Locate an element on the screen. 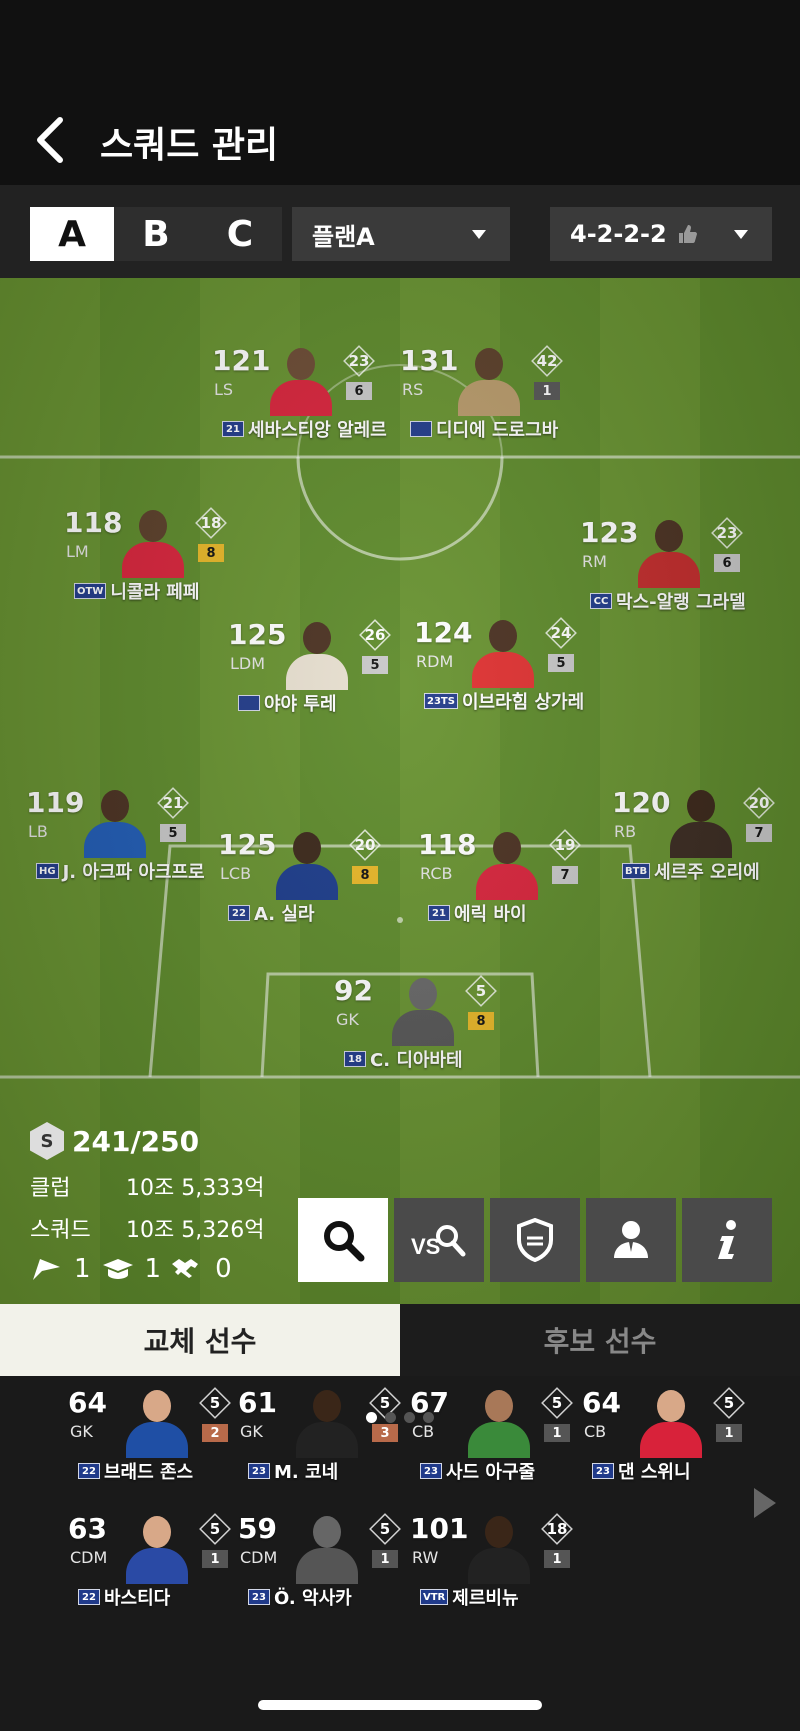 Image resolution: width=800 pixels, height=1731 pixels. graduation-cap-icon is located at coordinates (117, 1269).